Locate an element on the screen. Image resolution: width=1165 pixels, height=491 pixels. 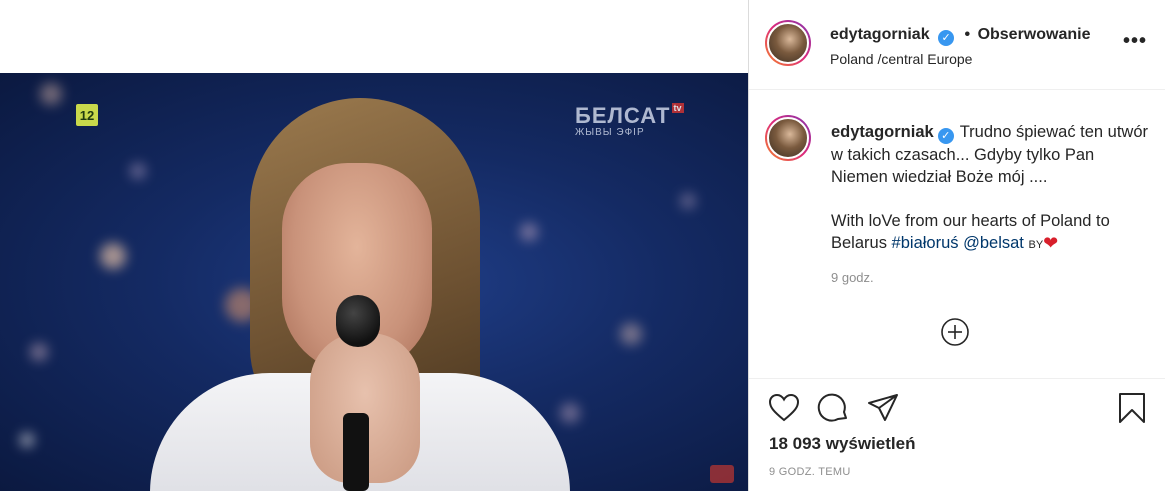
watermark-main: БЕЛСАТ is located at coordinates (623, 115).